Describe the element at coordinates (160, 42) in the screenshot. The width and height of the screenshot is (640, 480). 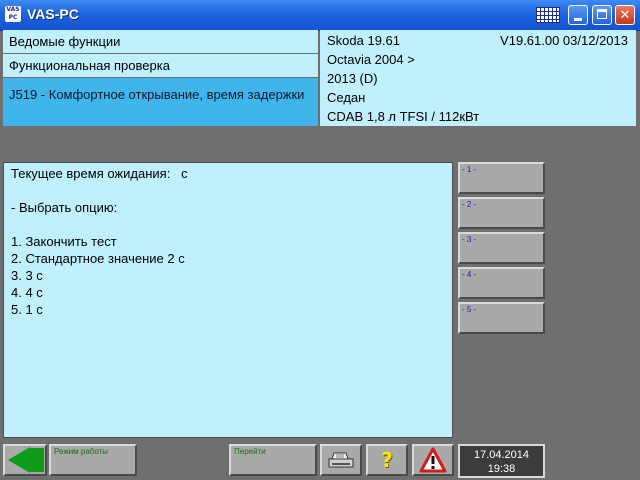
I see `path-item-guided-functions: Ведомые функции` at that location.